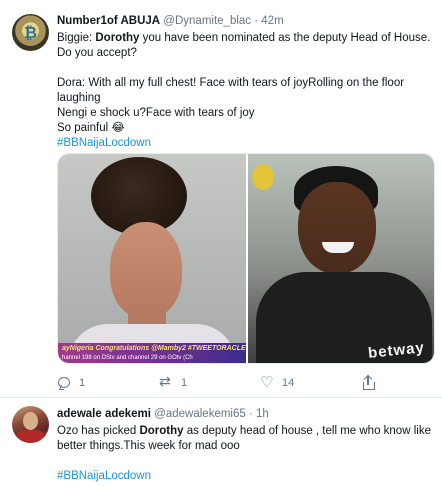  Describe the element at coordinates (30, 421) in the screenshot. I see `avatar-face` at that location.